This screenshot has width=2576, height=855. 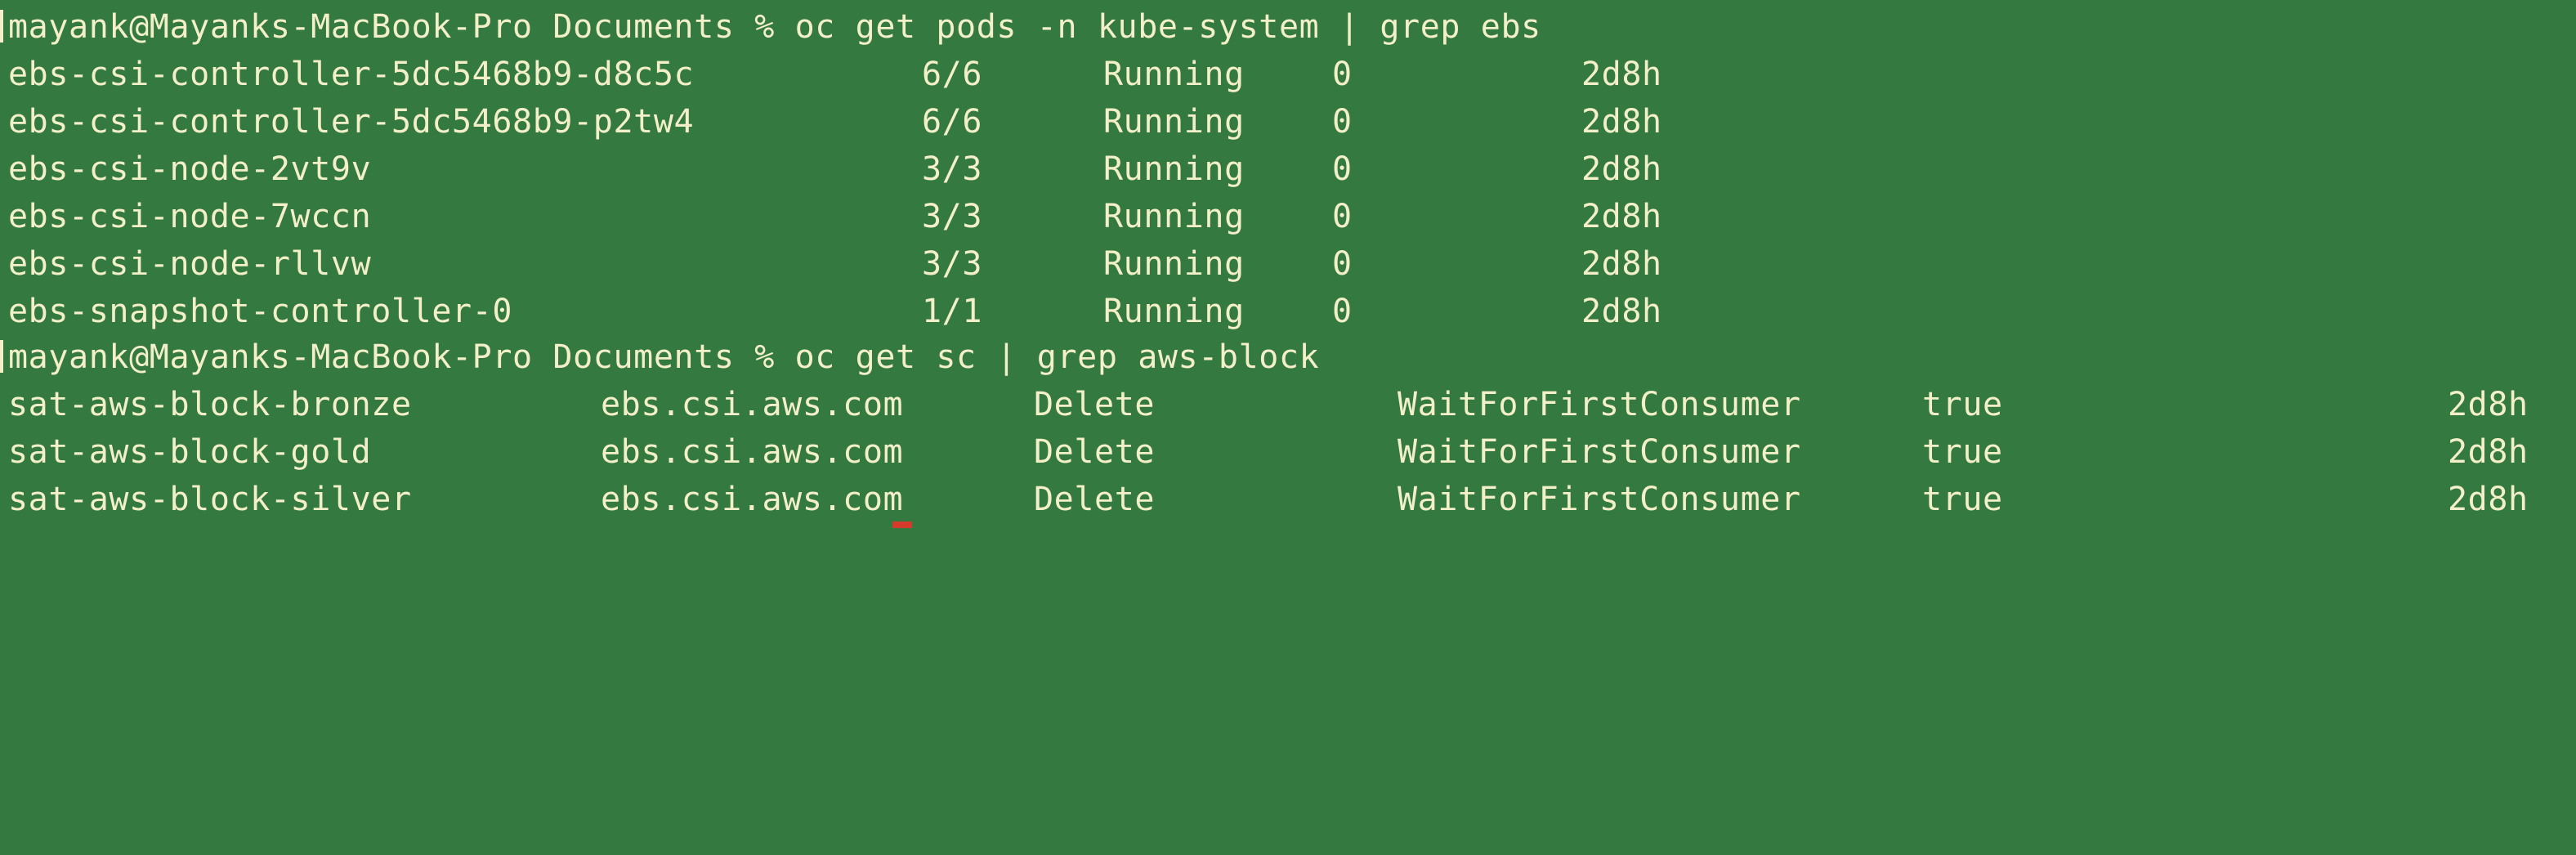 What do you see at coordinates (190, 216) in the screenshot?
I see `pod-name: ebs-csi-node-7wccn` at bounding box center [190, 216].